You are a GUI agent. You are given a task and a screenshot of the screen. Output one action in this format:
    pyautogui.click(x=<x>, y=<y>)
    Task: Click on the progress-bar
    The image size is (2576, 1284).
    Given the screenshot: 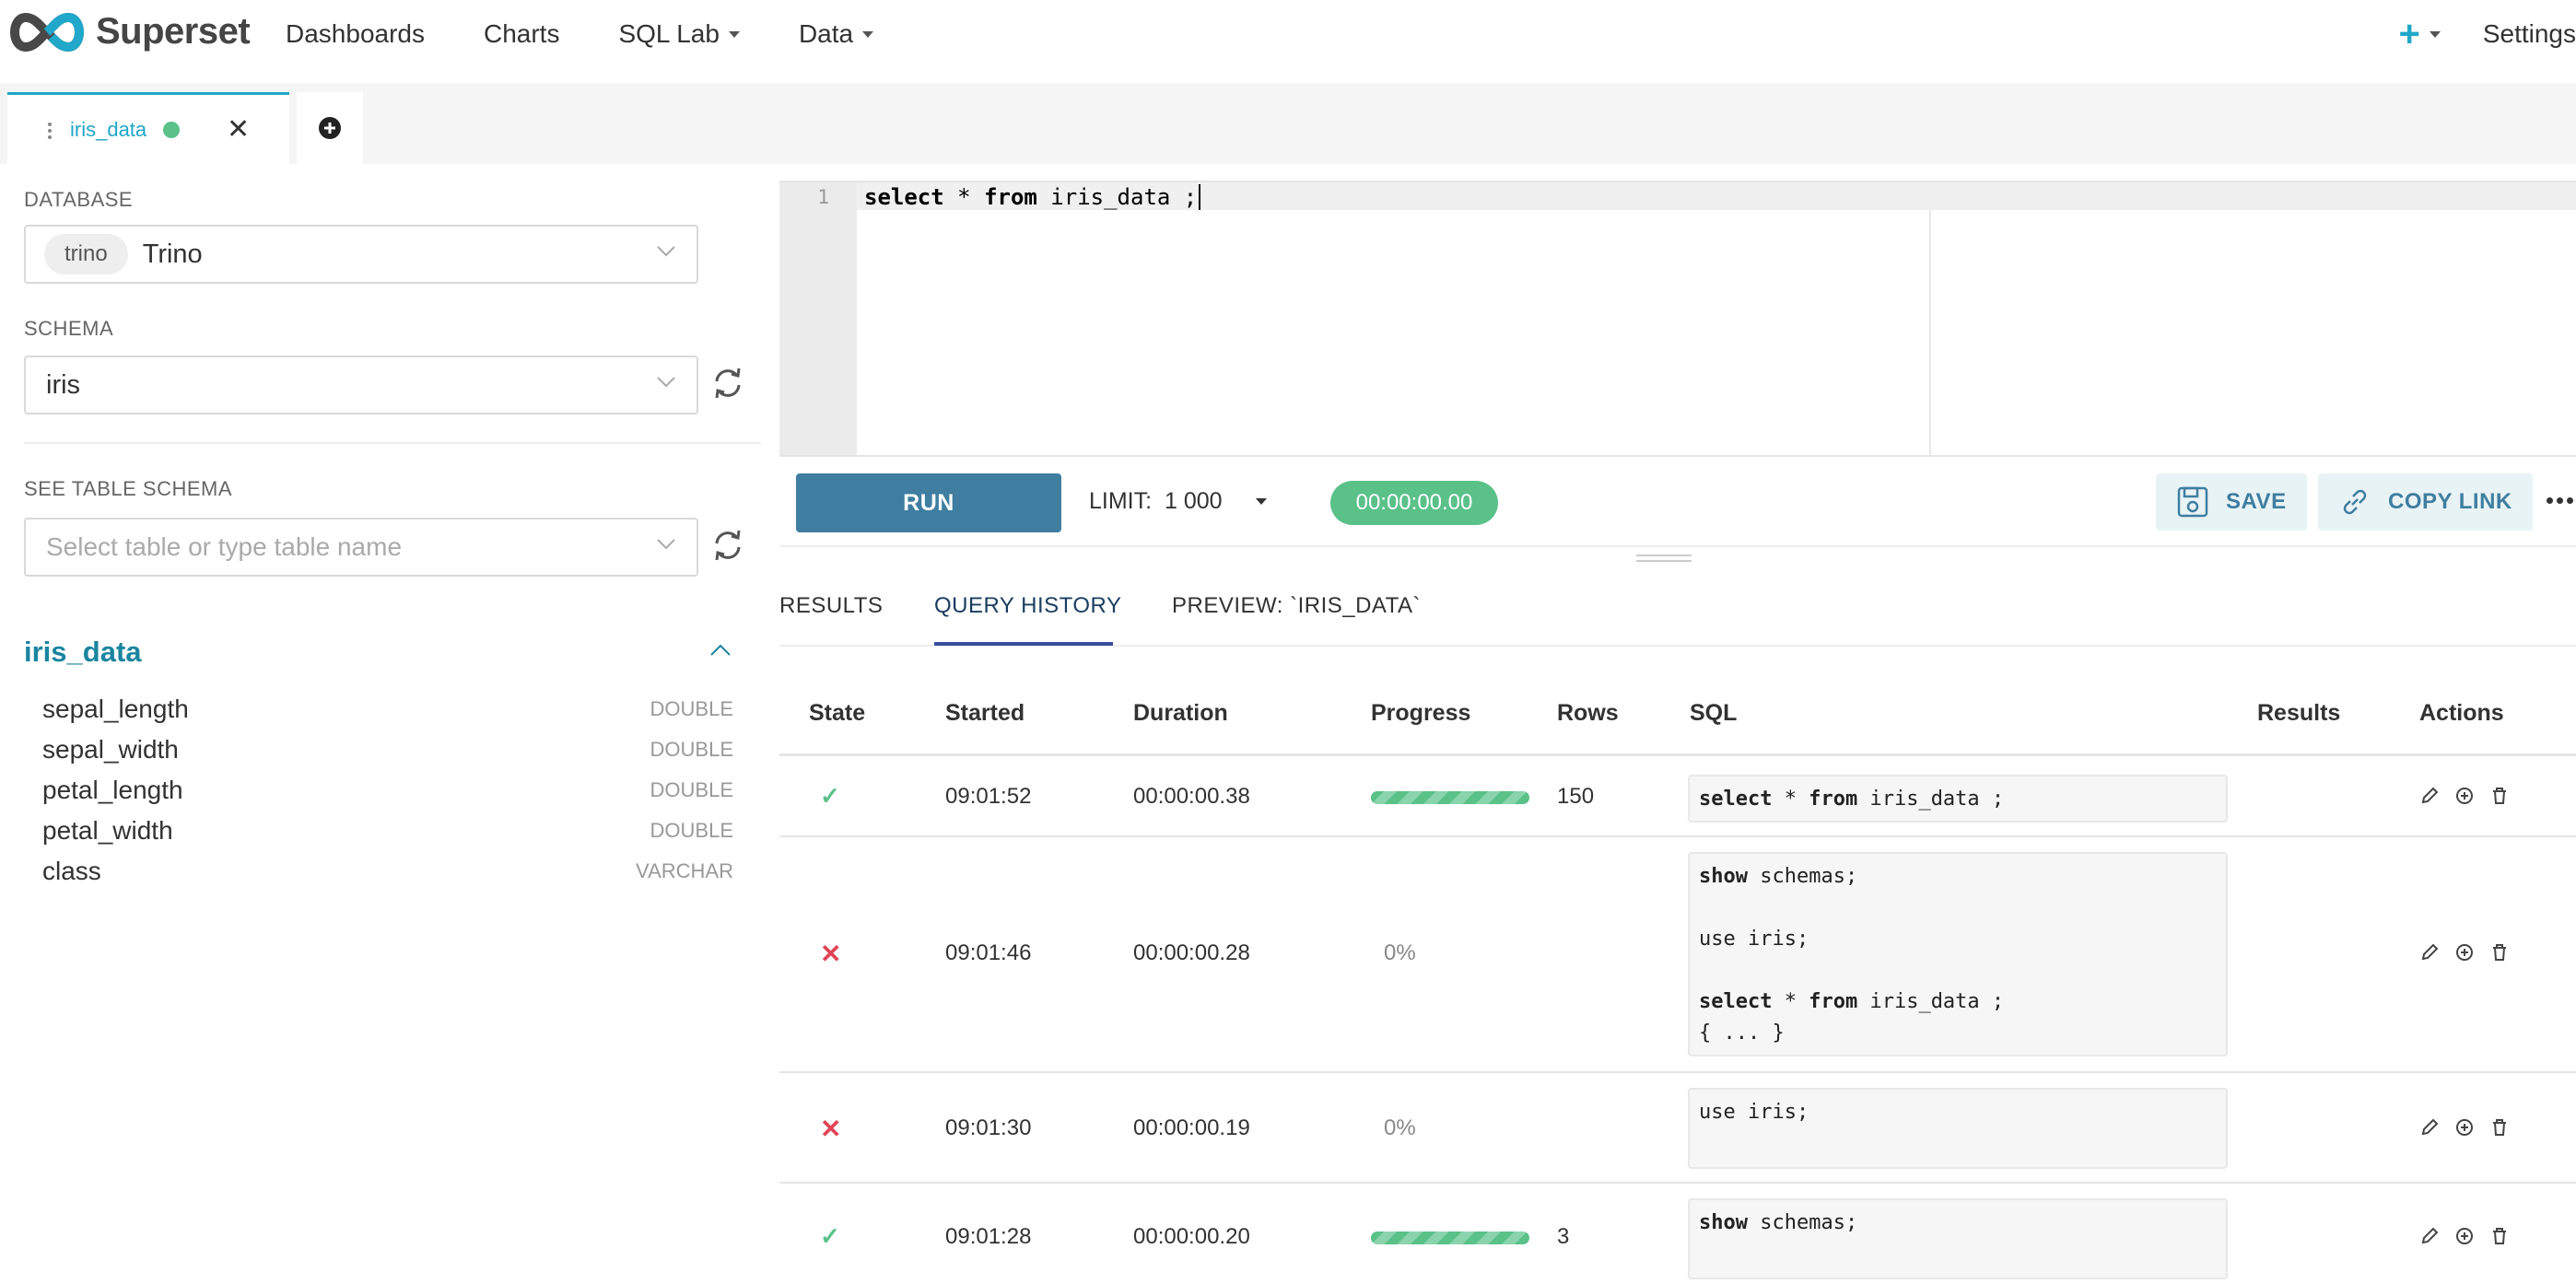 What is the action you would take?
    pyautogui.click(x=1450, y=1238)
    